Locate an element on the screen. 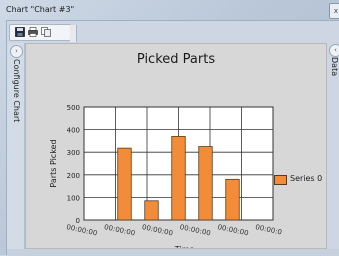 This screenshot has width=339, height=256. y-tick-label: 400 is located at coordinates (73, 131).